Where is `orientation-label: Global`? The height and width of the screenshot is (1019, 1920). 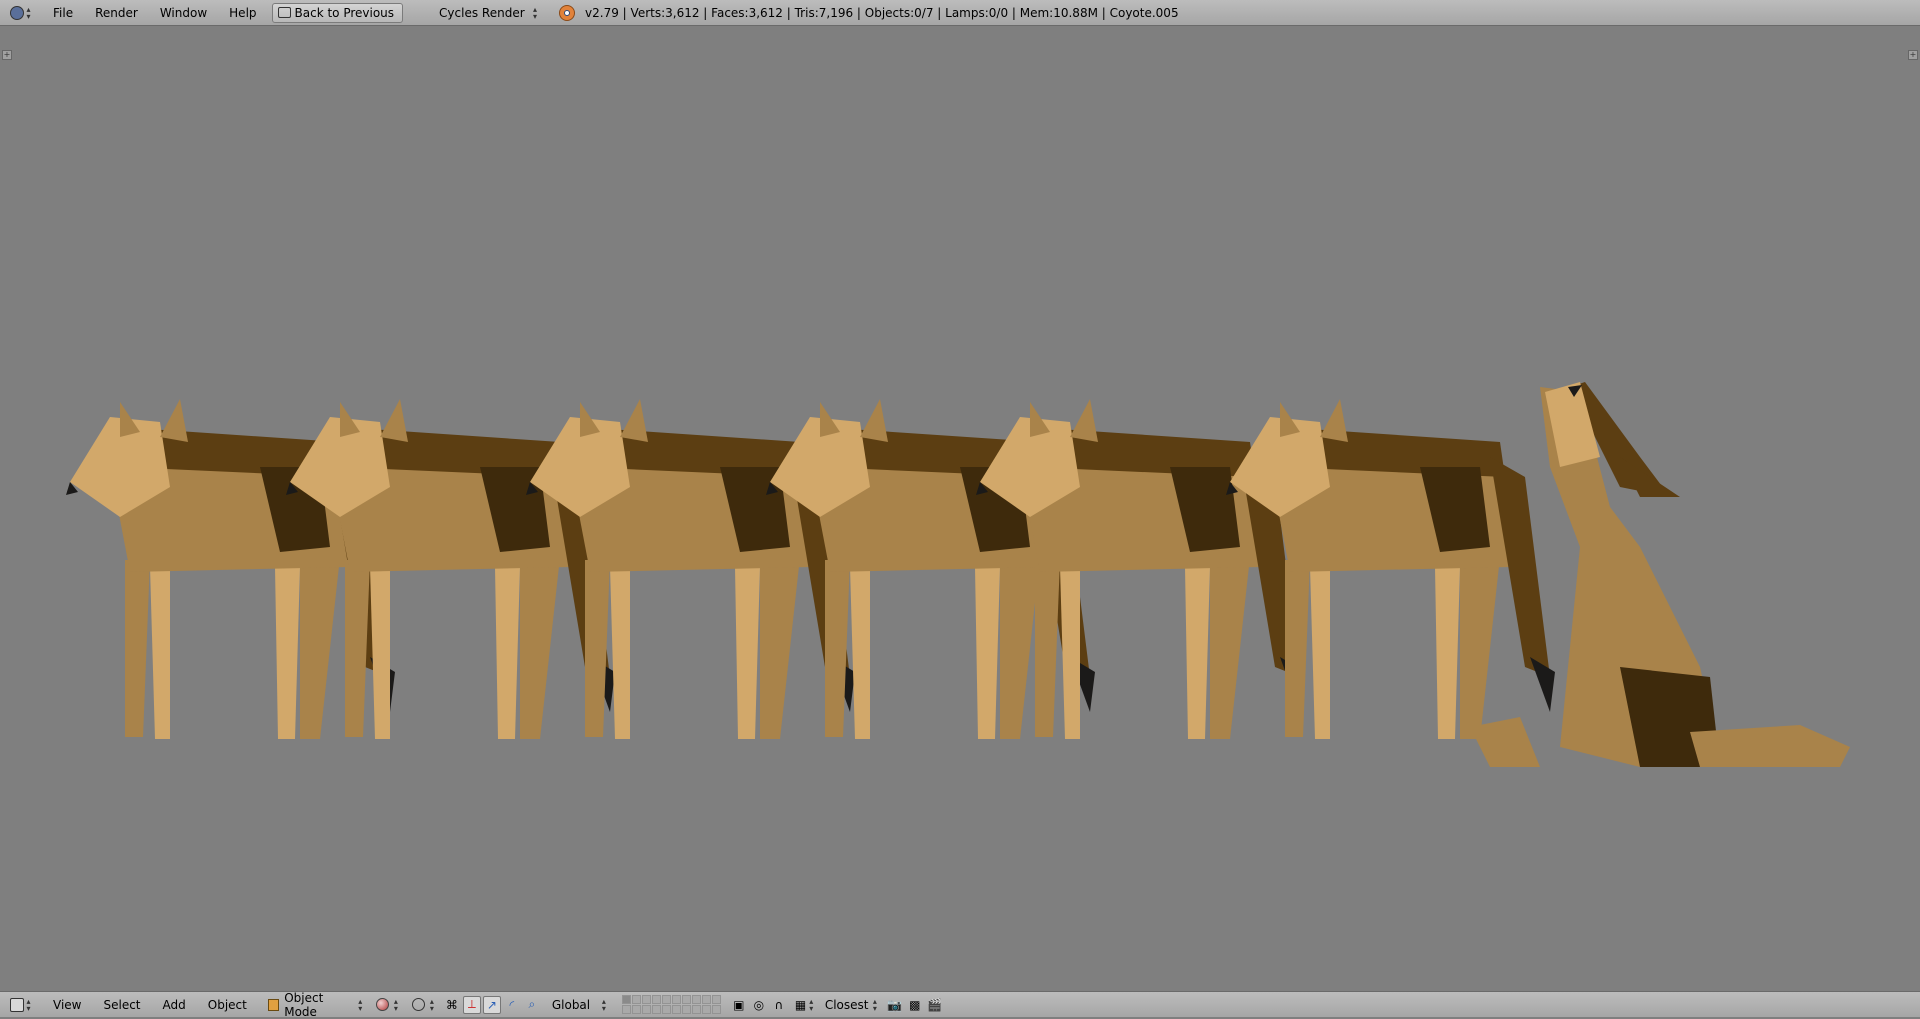 orientation-label: Global is located at coordinates (571, 1004).